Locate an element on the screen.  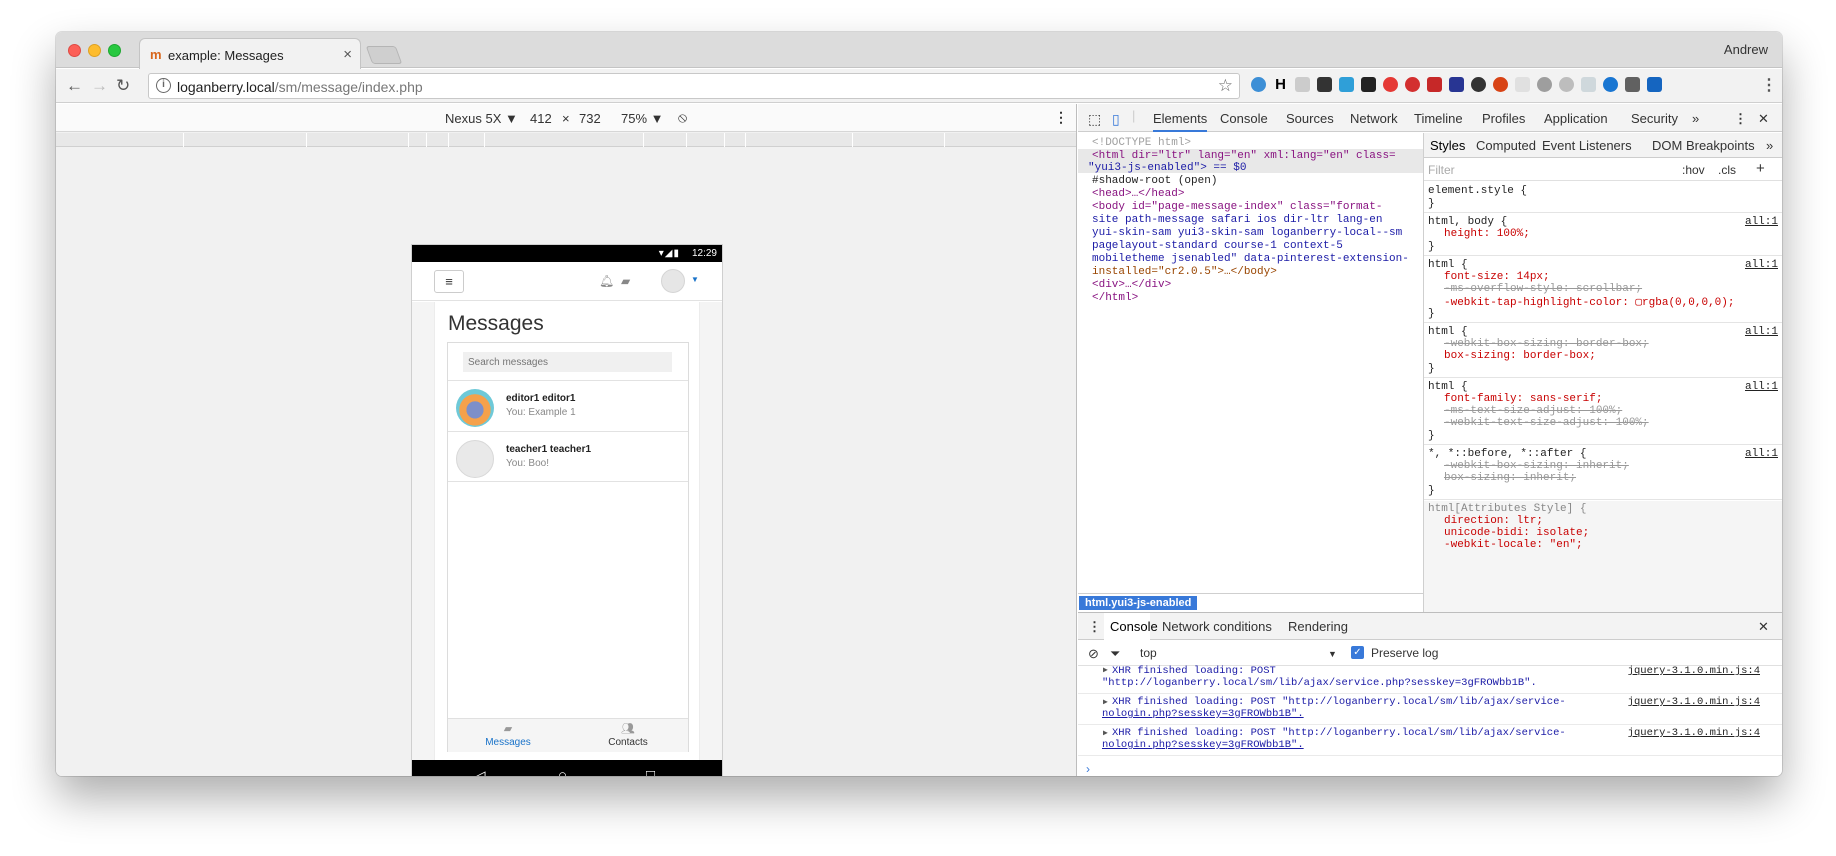
width-input: 412 is located at coordinates (541, 118).